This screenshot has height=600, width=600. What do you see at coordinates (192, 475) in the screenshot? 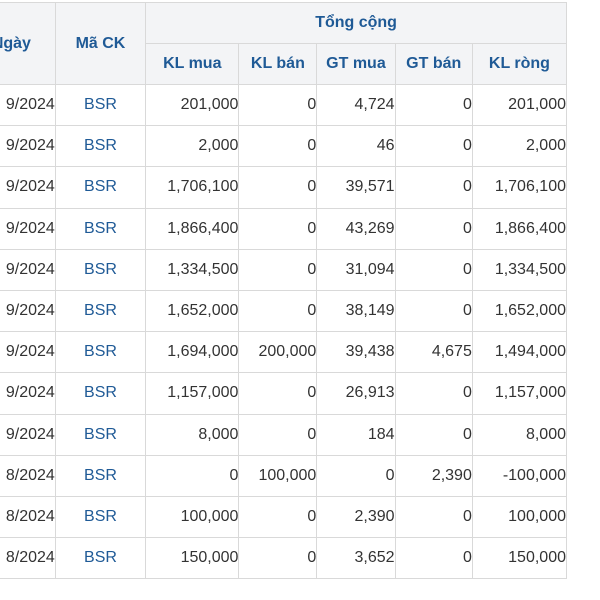
I see `buy-volume-cell: 0` at bounding box center [192, 475].